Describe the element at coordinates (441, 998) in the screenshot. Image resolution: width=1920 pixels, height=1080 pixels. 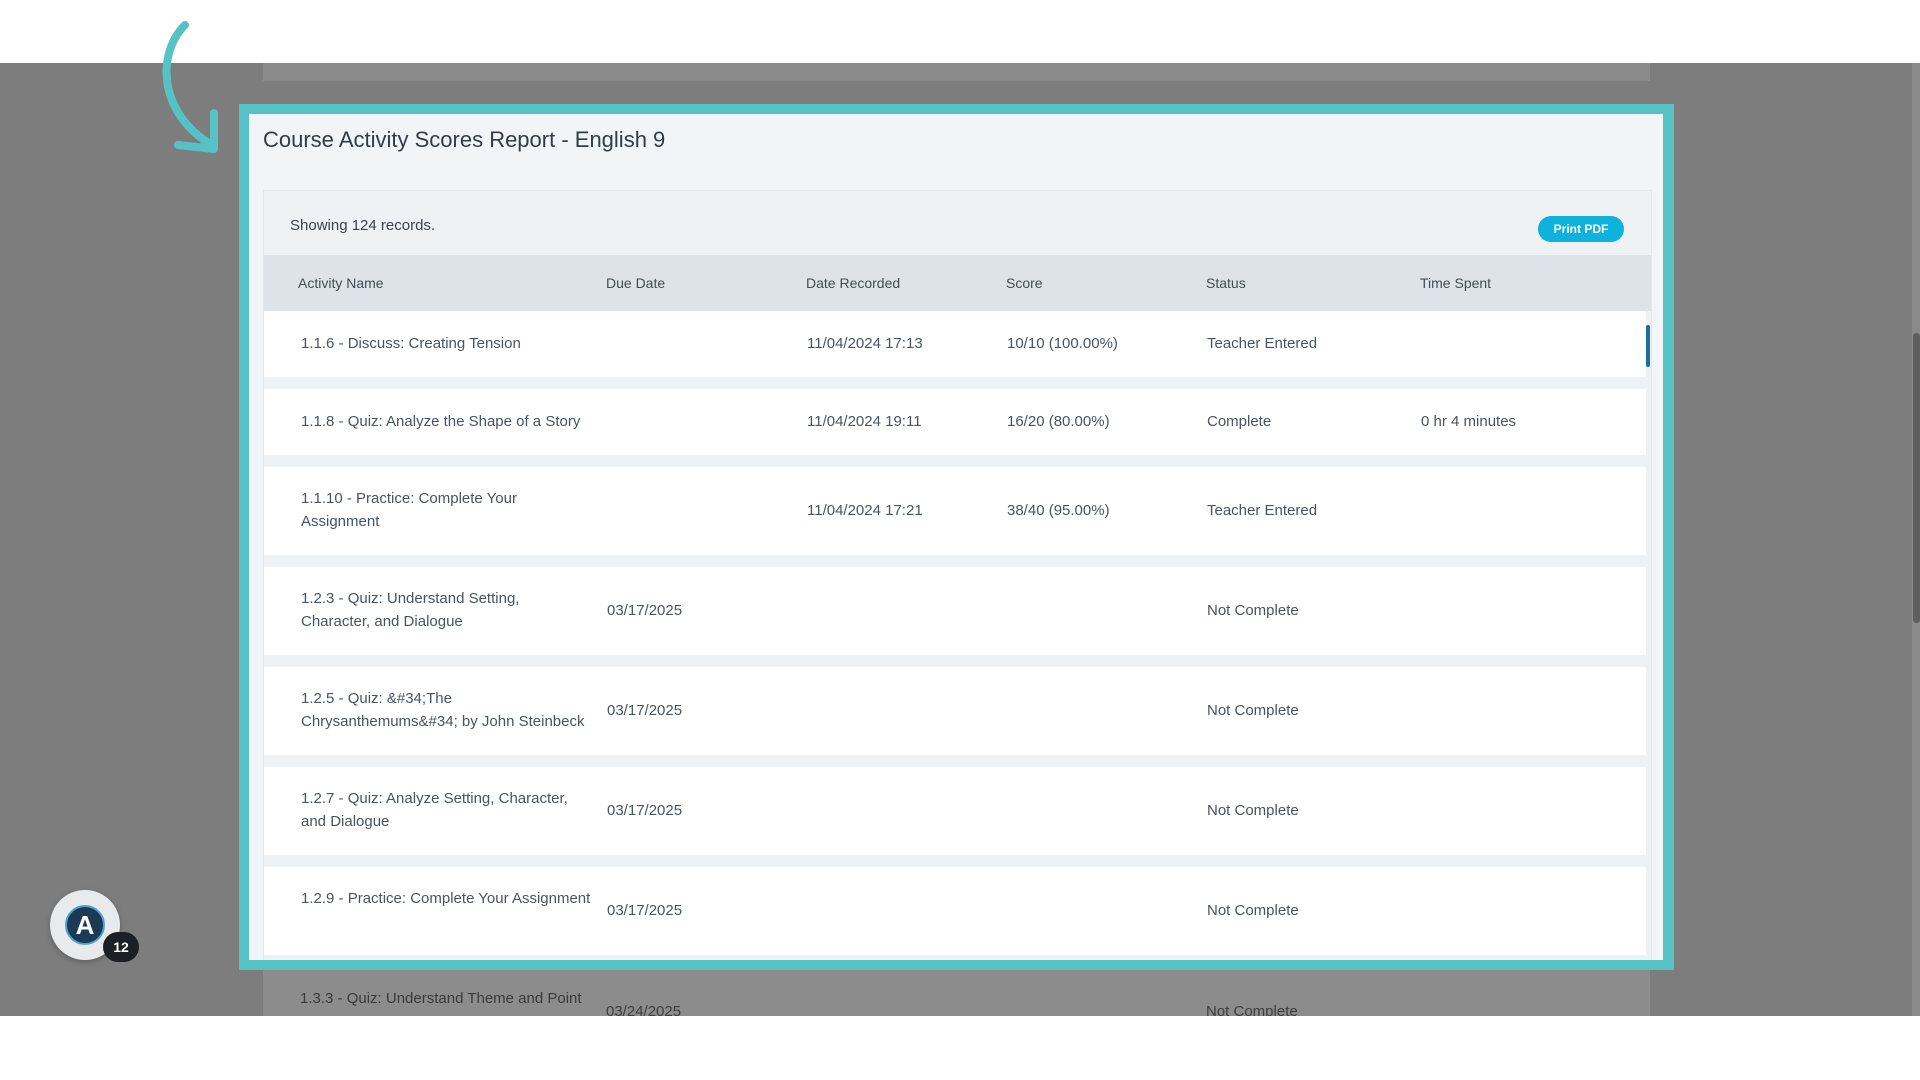
I see `background-row-name: 1.3.3 - Quiz: Understand Theme and Point` at that location.